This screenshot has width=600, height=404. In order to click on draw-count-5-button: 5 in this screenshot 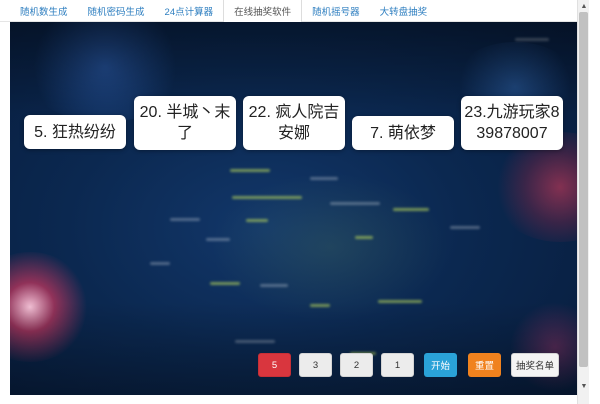, I will do `click(274, 365)`.